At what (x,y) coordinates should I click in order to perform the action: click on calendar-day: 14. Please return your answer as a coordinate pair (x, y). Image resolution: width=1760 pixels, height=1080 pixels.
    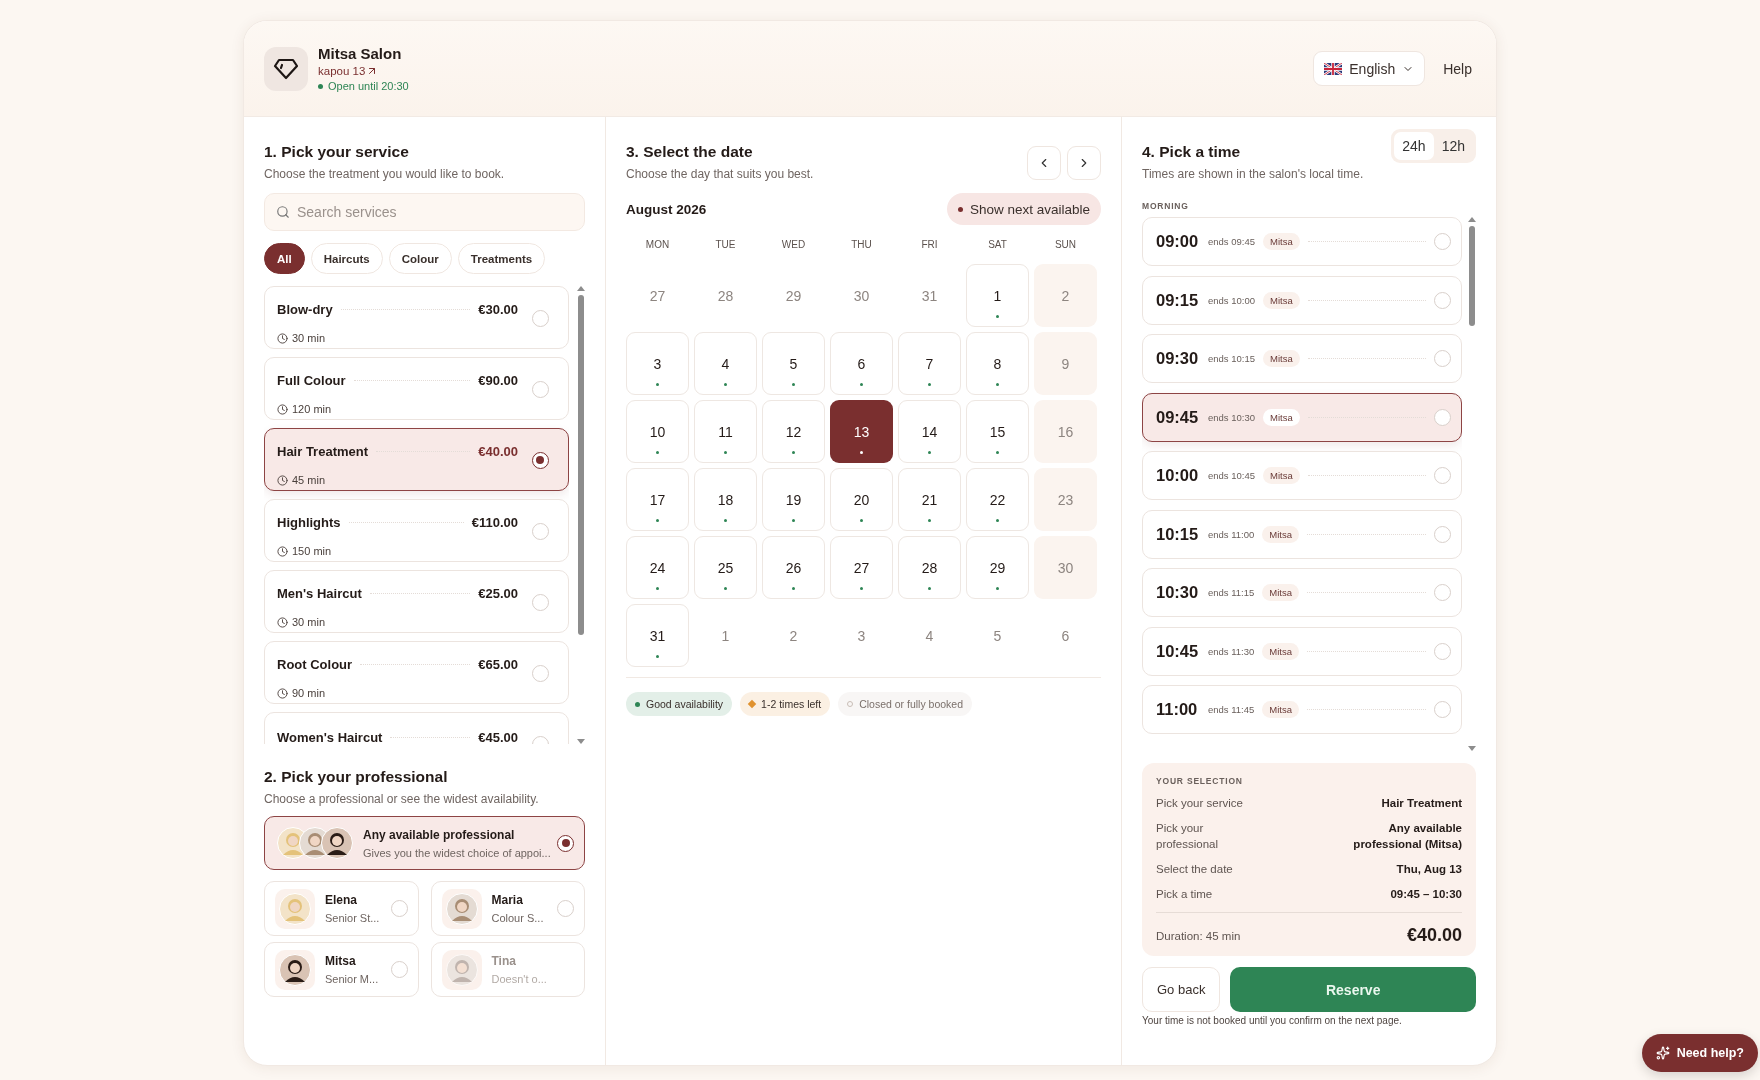
    Looking at the image, I should click on (929, 431).